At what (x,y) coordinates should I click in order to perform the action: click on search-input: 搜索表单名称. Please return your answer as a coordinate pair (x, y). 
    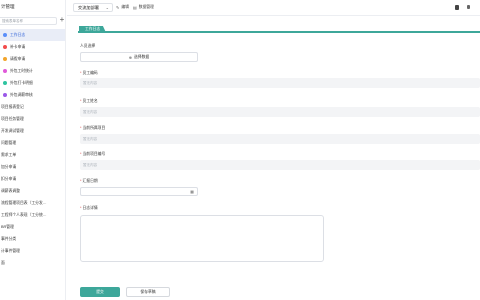
    Looking at the image, I should click on (28, 21).